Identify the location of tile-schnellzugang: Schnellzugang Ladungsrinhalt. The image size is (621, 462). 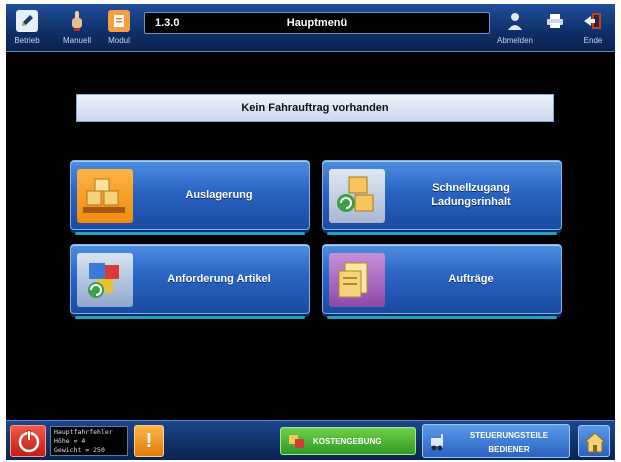
(442, 197).